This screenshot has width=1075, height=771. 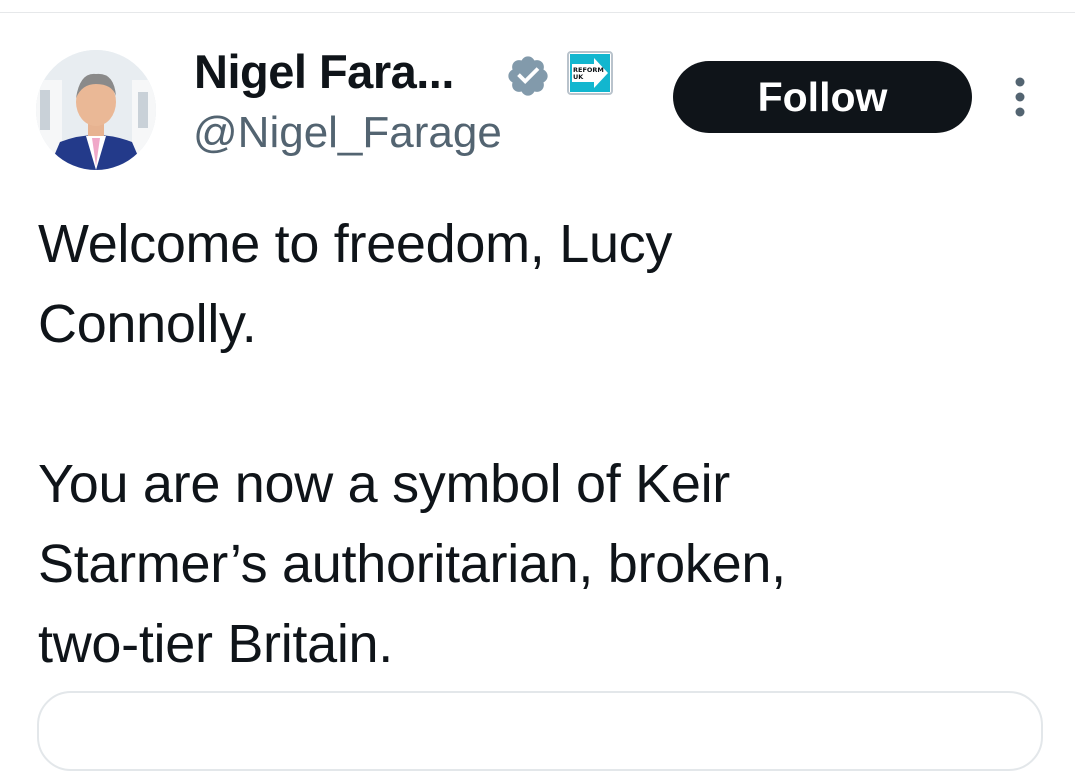 What do you see at coordinates (540, 731) in the screenshot?
I see `media-card` at bounding box center [540, 731].